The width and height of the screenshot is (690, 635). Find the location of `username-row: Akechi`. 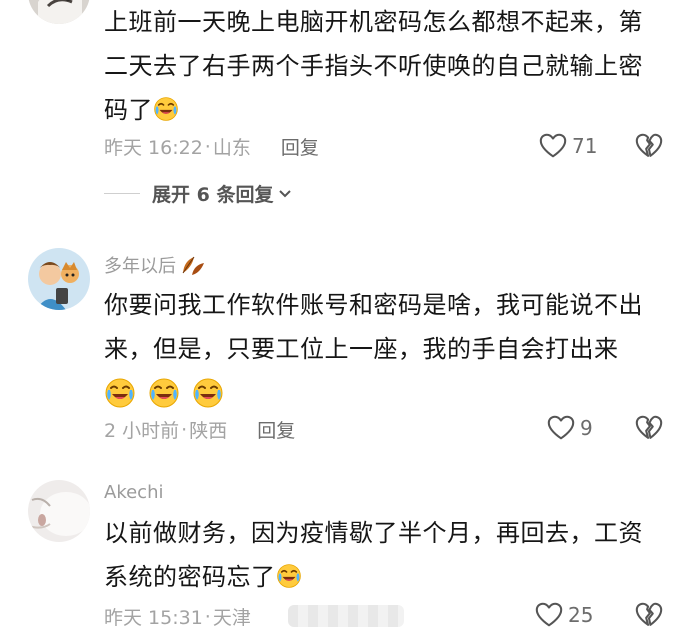

username-row: Akechi is located at coordinates (133, 492).